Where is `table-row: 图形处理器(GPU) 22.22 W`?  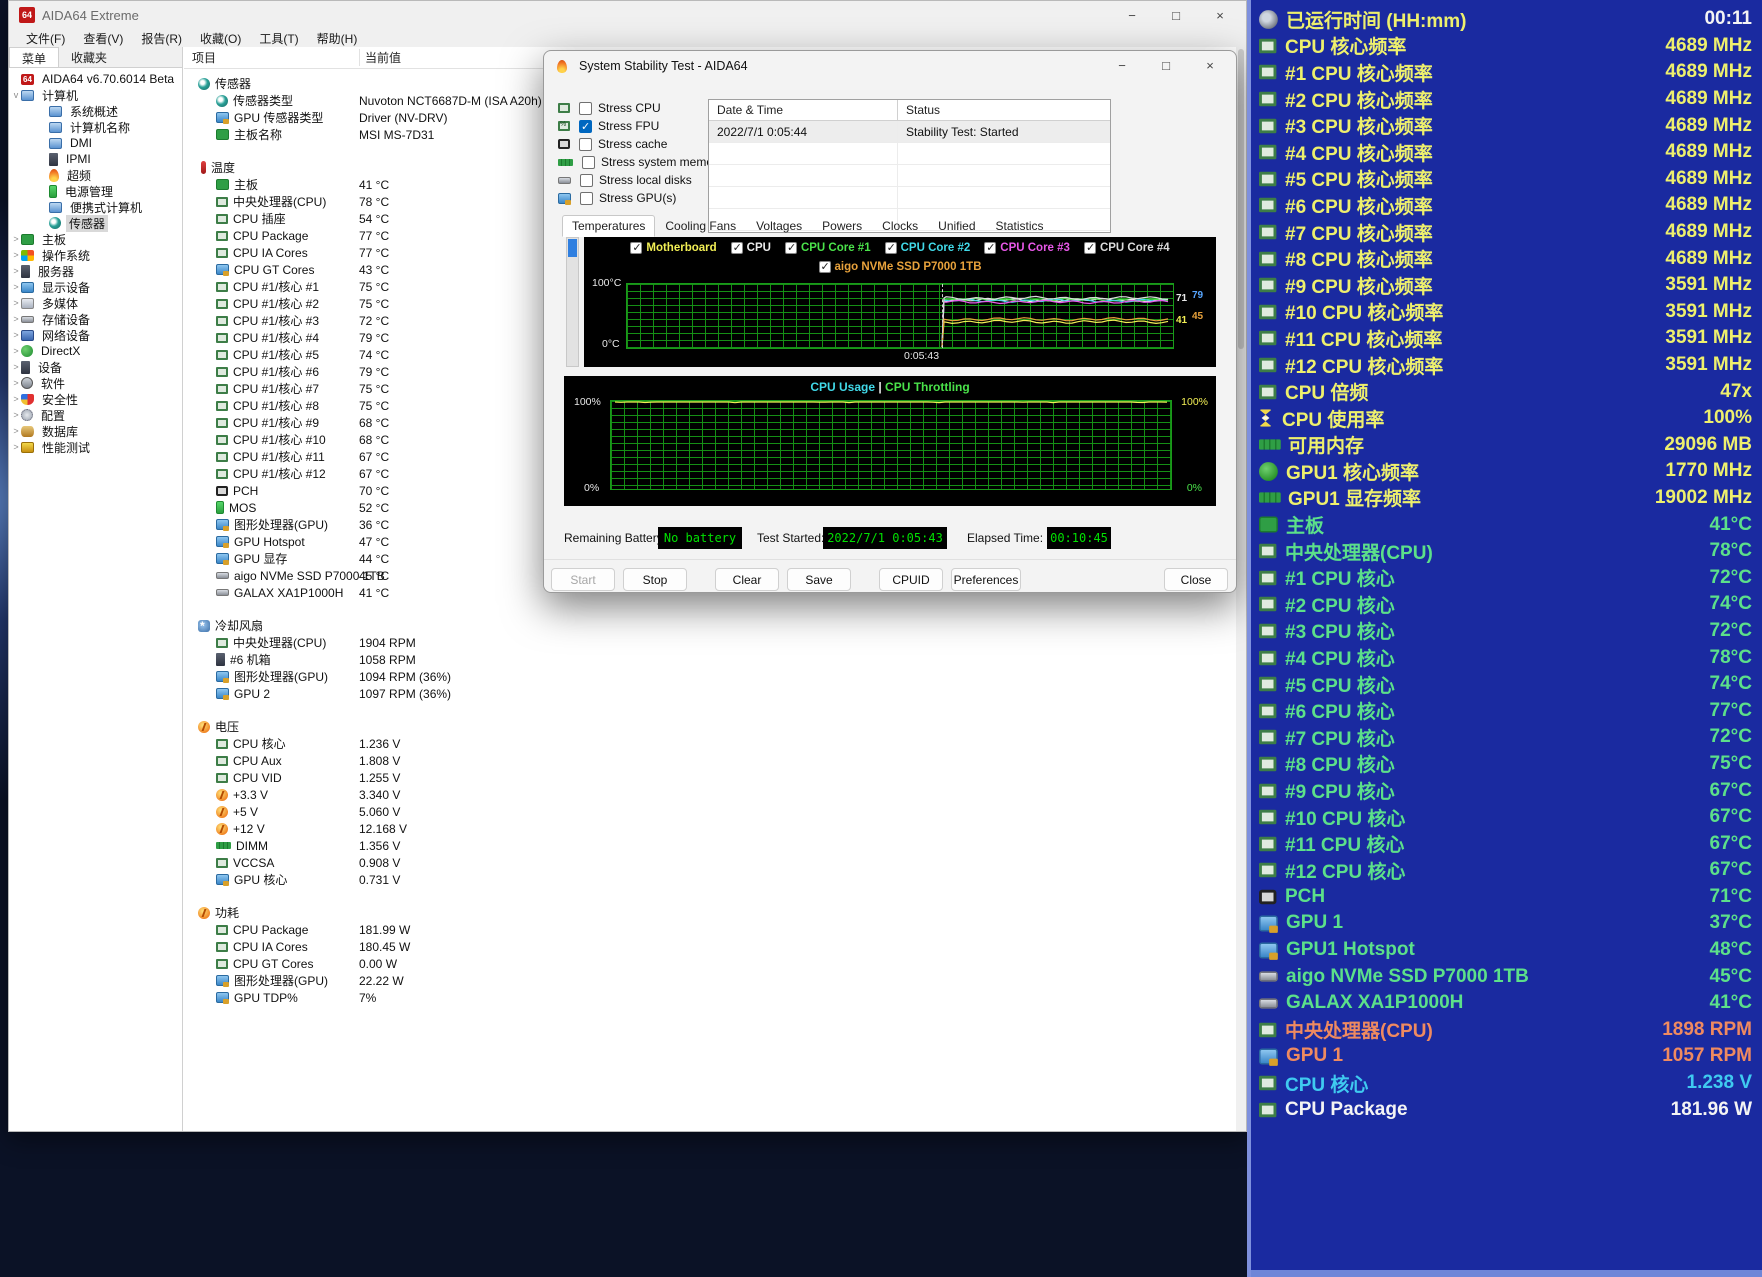 table-row: 图形处理器(GPU) 22.22 W is located at coordinates (710, 980).